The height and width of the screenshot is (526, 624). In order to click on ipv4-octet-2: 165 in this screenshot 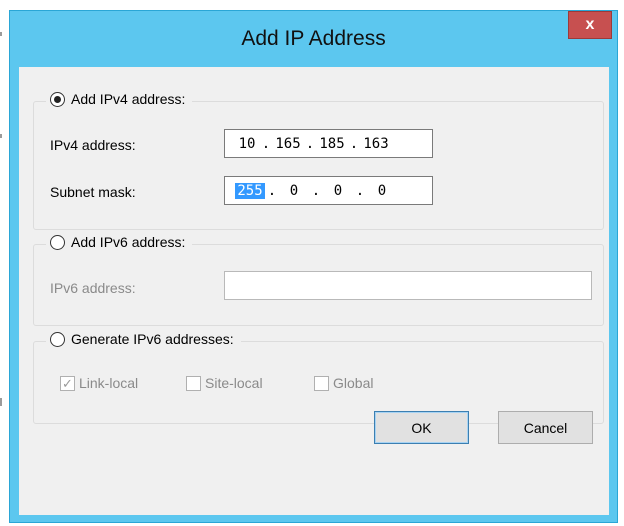, I will do `click(288, 143)`.